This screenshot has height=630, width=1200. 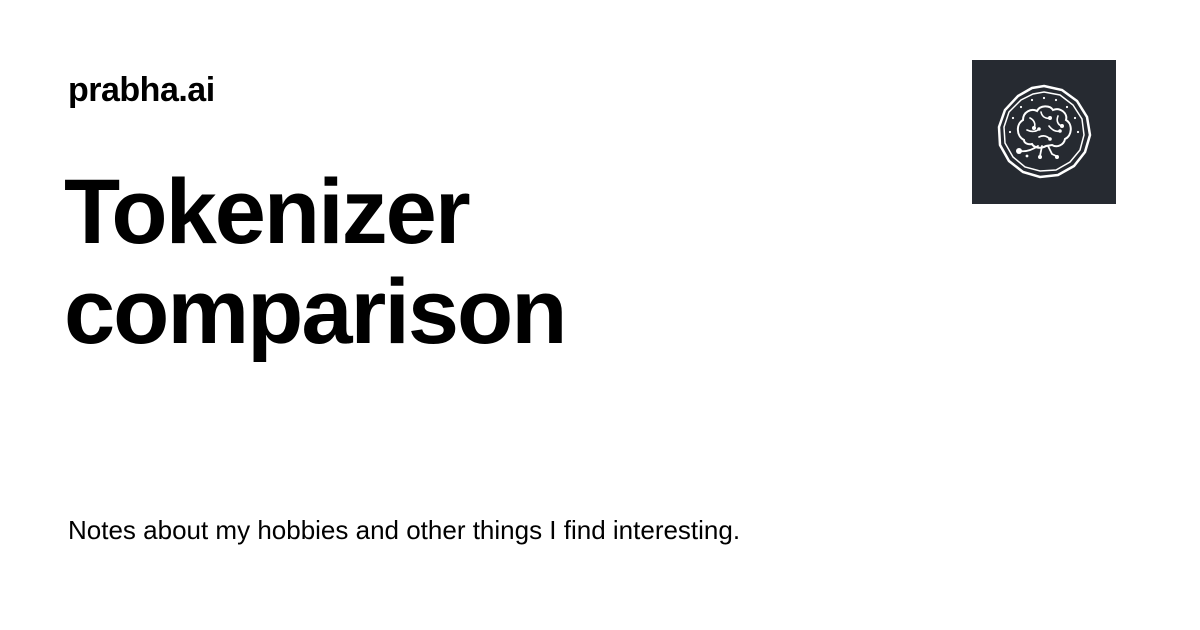 I want to click on brain-circuit-icon, so click(x=1044, y=131).